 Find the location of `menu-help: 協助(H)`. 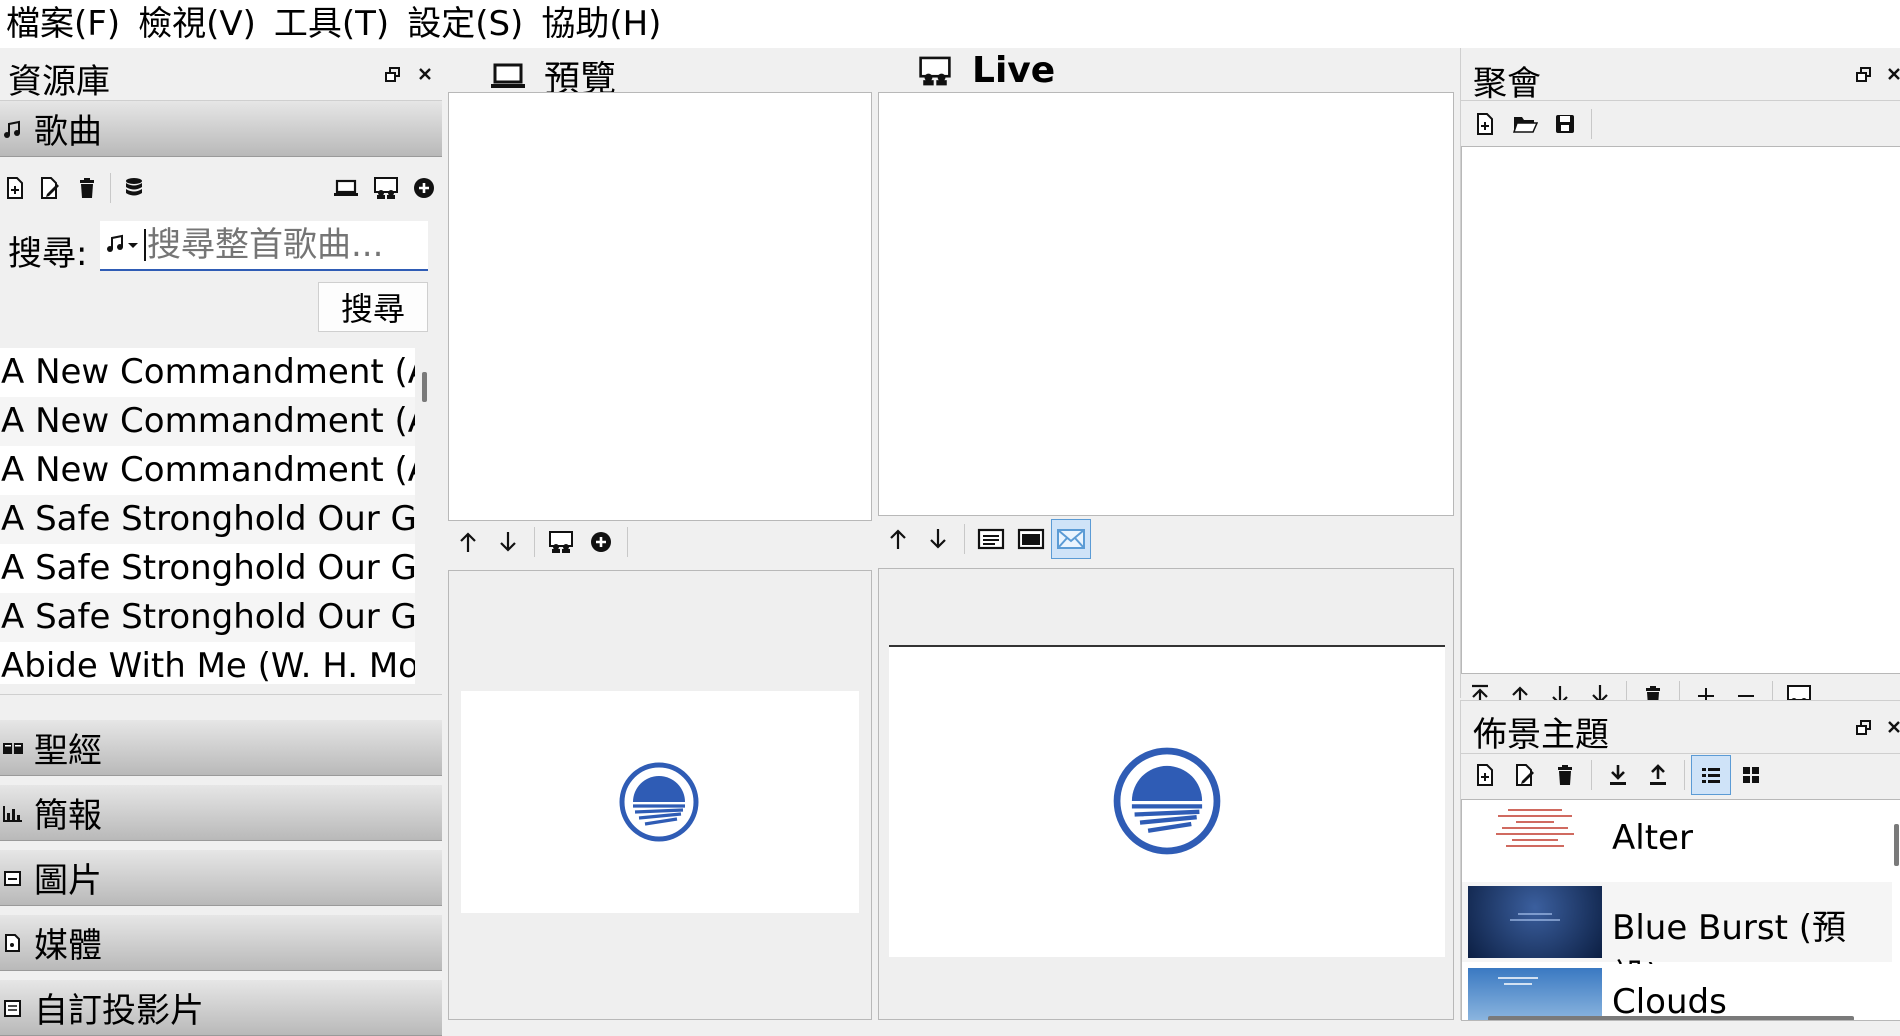

menu-help: 協助(H) is located at coordinates (604, 24).